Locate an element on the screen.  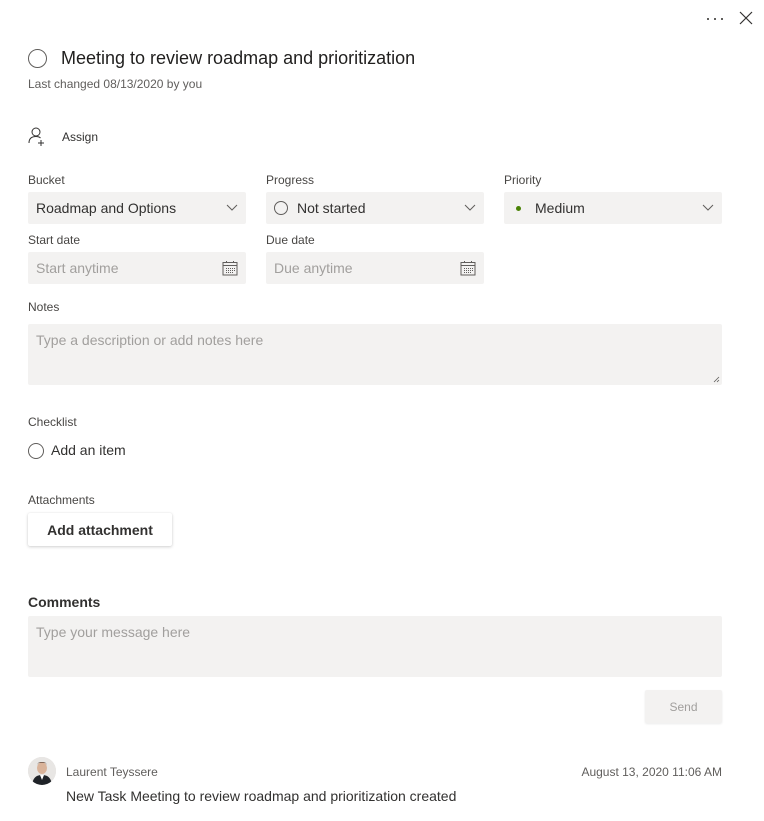
comment-input: Type your message here is located at coordinates (375, 646).